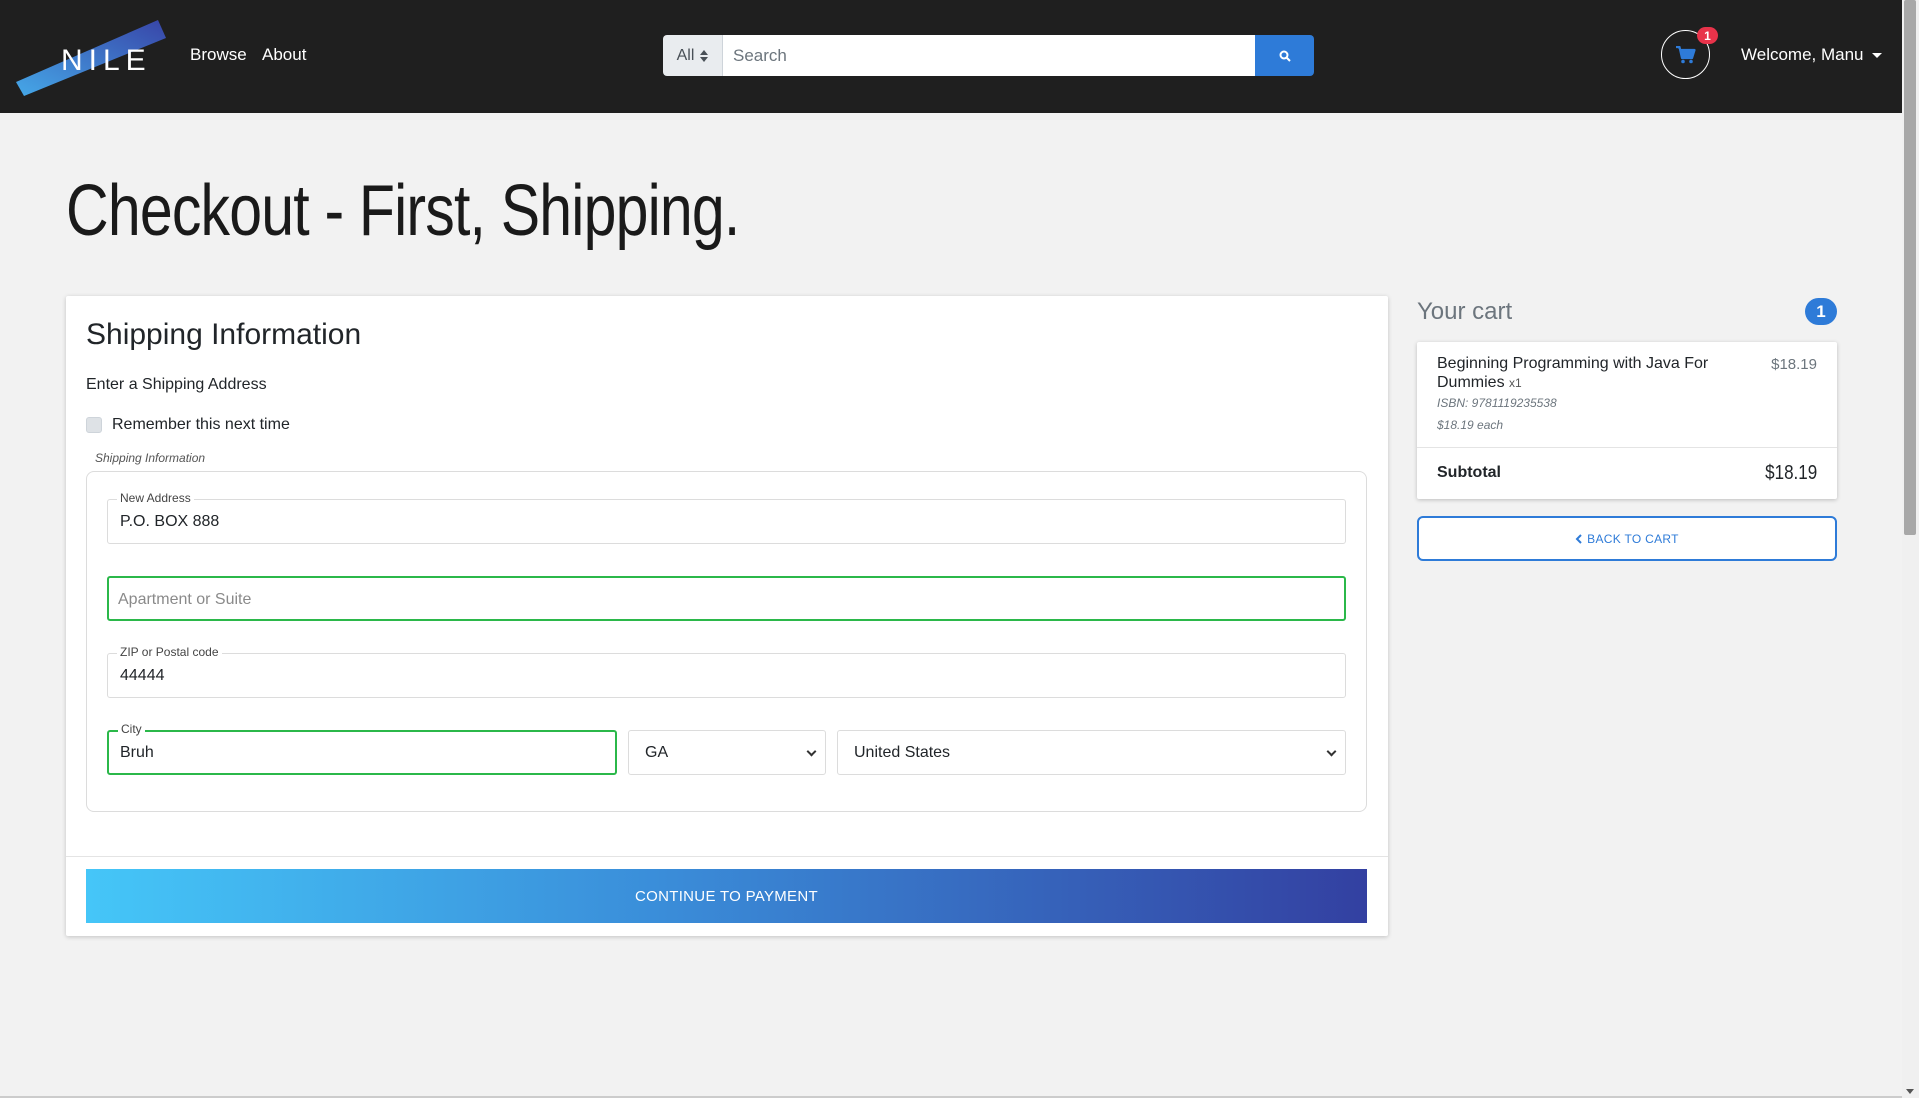 The width and height of the screenshot is (1919, 1098). I want to click on zip-value: 44444, so click(142, 675).